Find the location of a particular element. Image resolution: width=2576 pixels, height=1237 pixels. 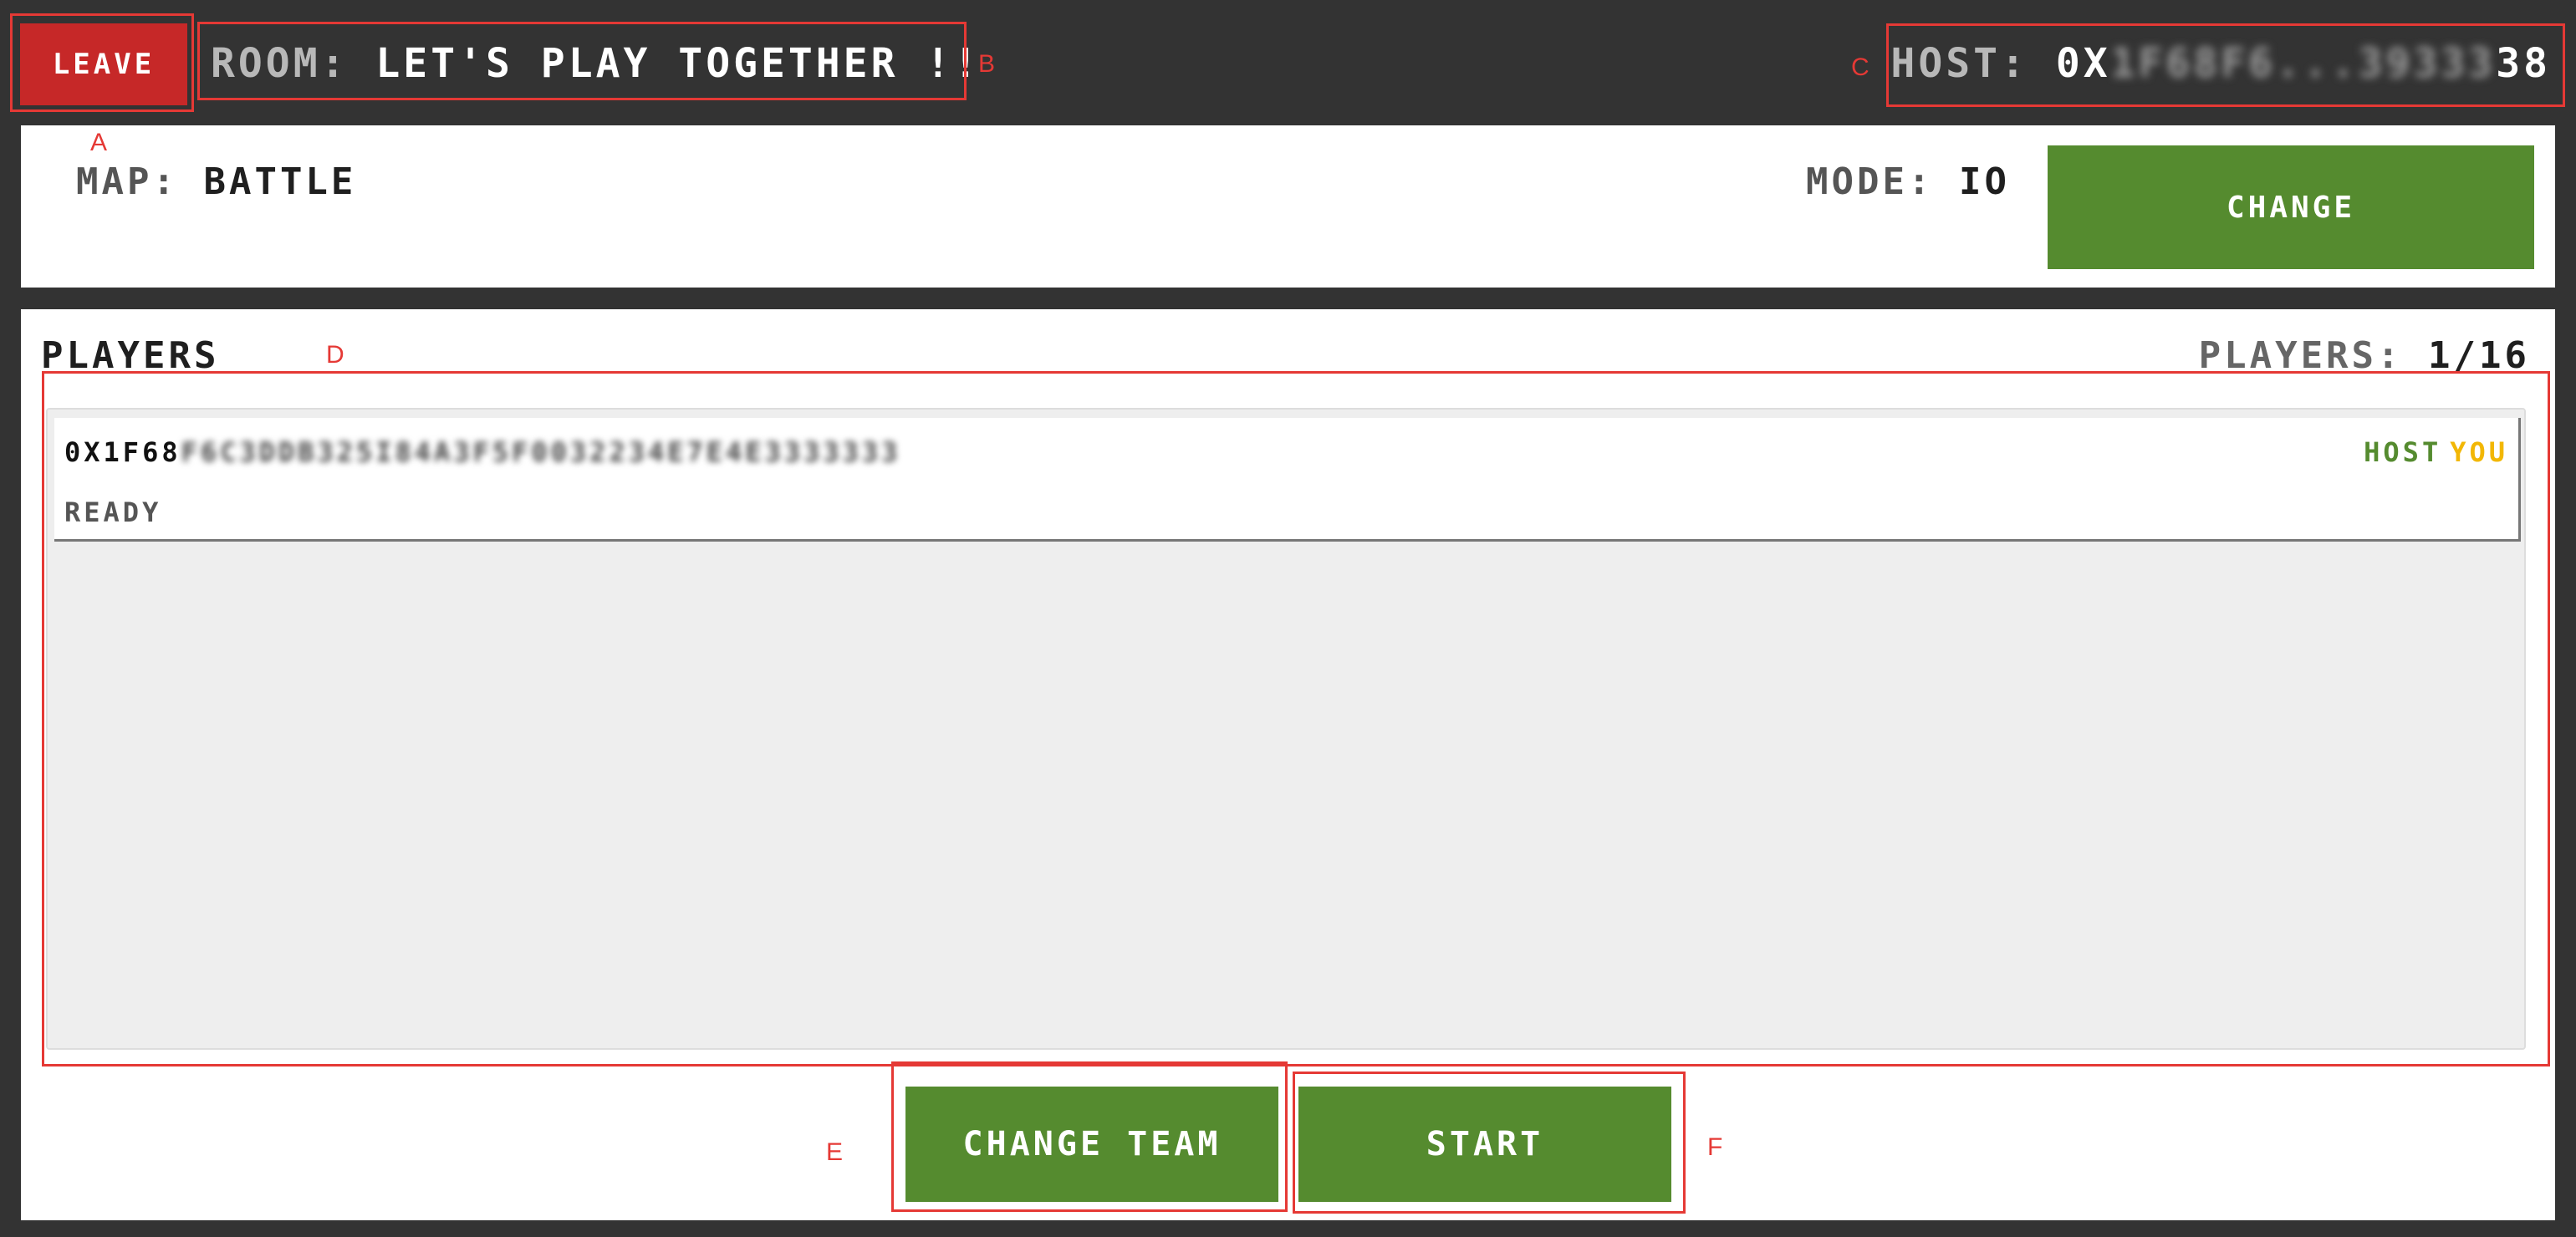

map-label: MAP: is located at coordinates (127, 181).